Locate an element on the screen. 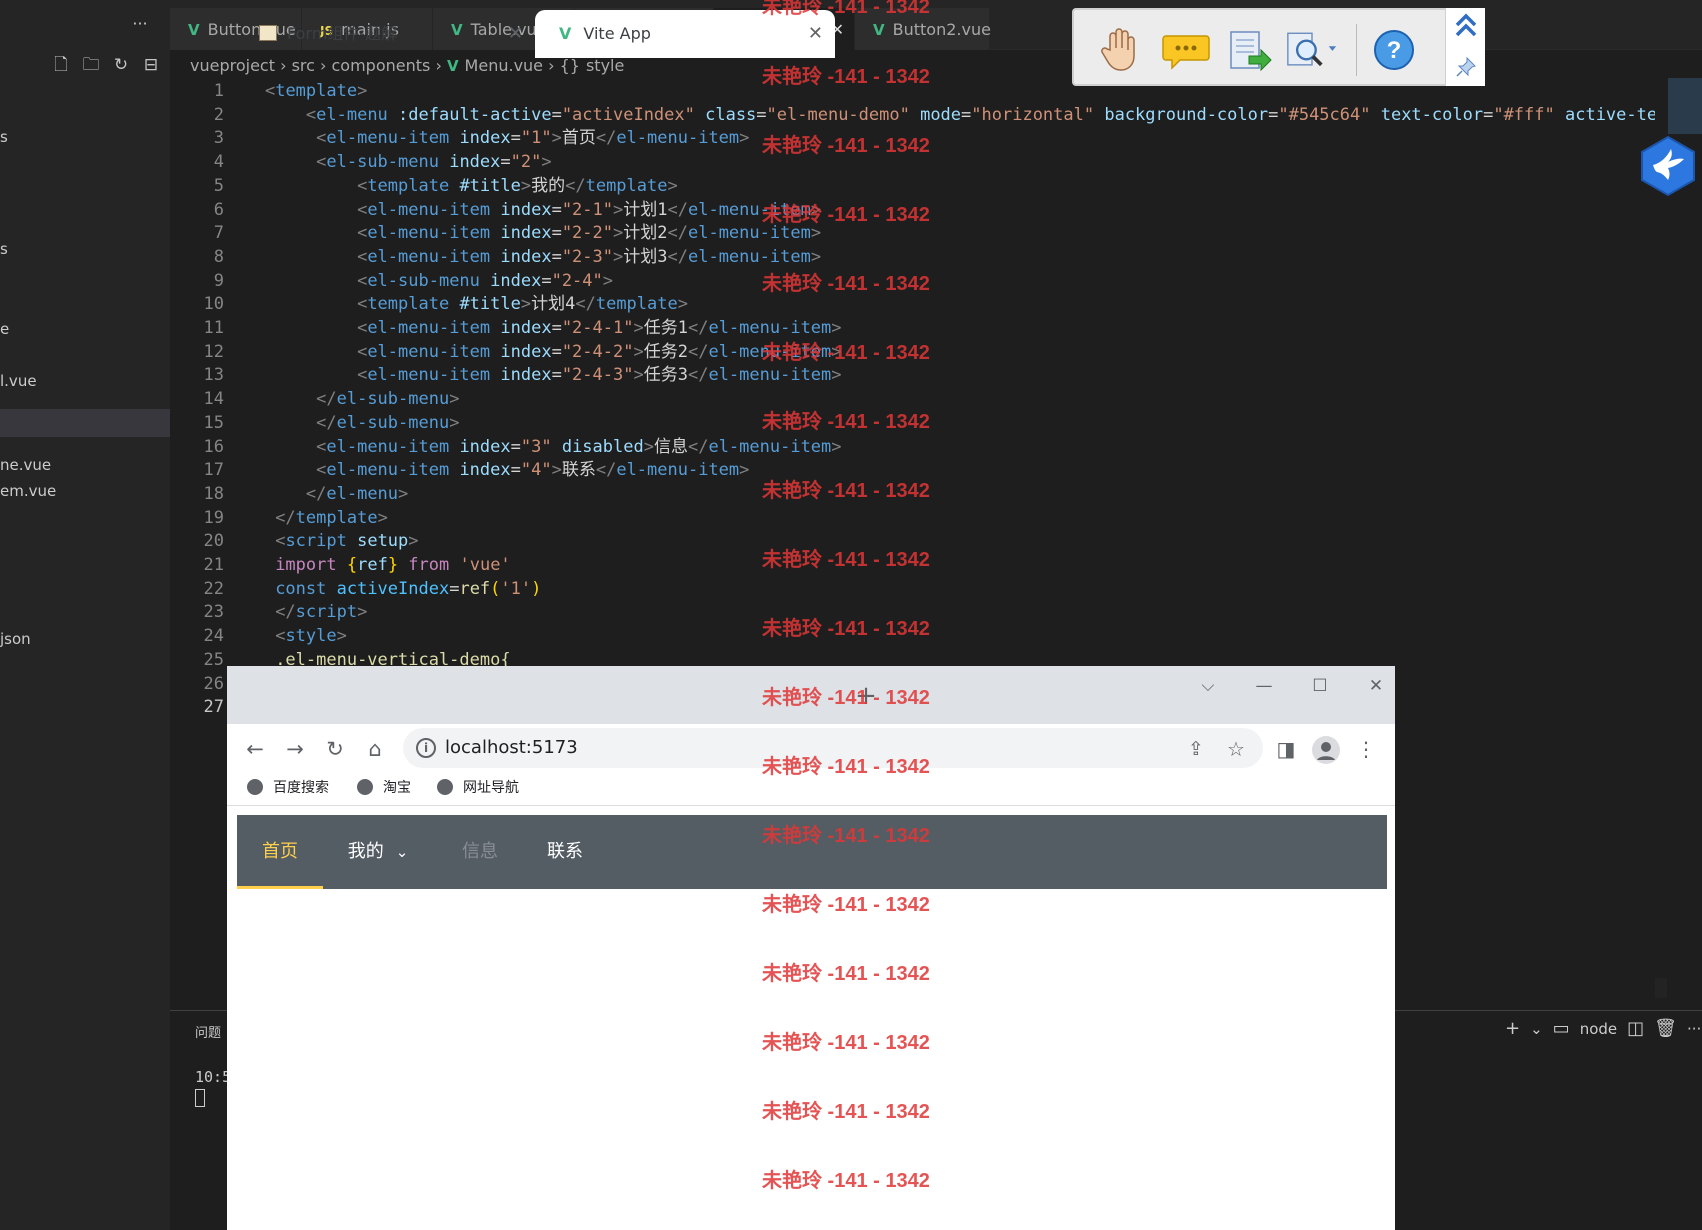  breadcrumb-part: src is located at coordinates (303, 65).